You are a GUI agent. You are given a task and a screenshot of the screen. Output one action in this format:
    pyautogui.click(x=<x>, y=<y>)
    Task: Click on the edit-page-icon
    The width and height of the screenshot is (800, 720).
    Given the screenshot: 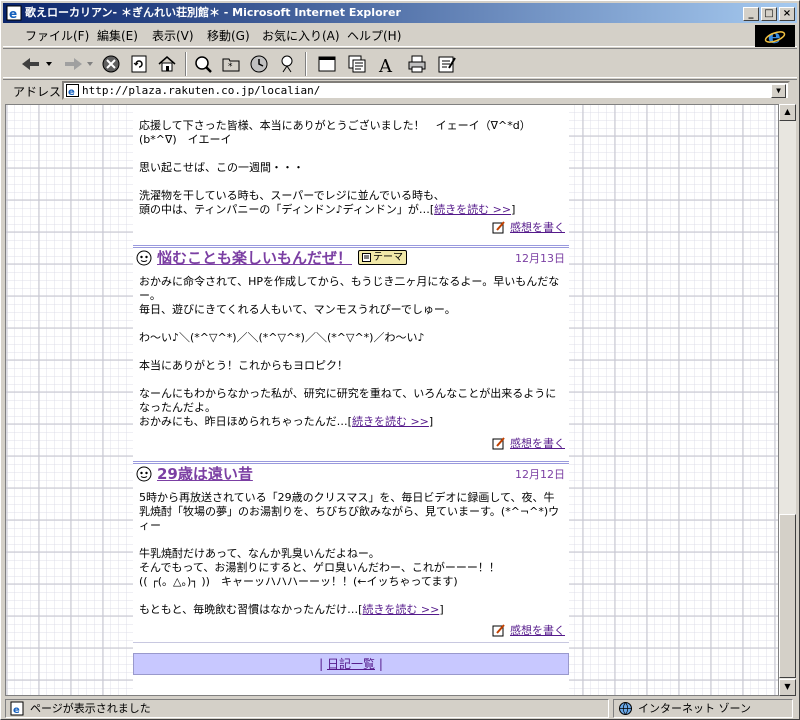 What is the action you would take?
    pyautogui.click(x=447, y=64)
    